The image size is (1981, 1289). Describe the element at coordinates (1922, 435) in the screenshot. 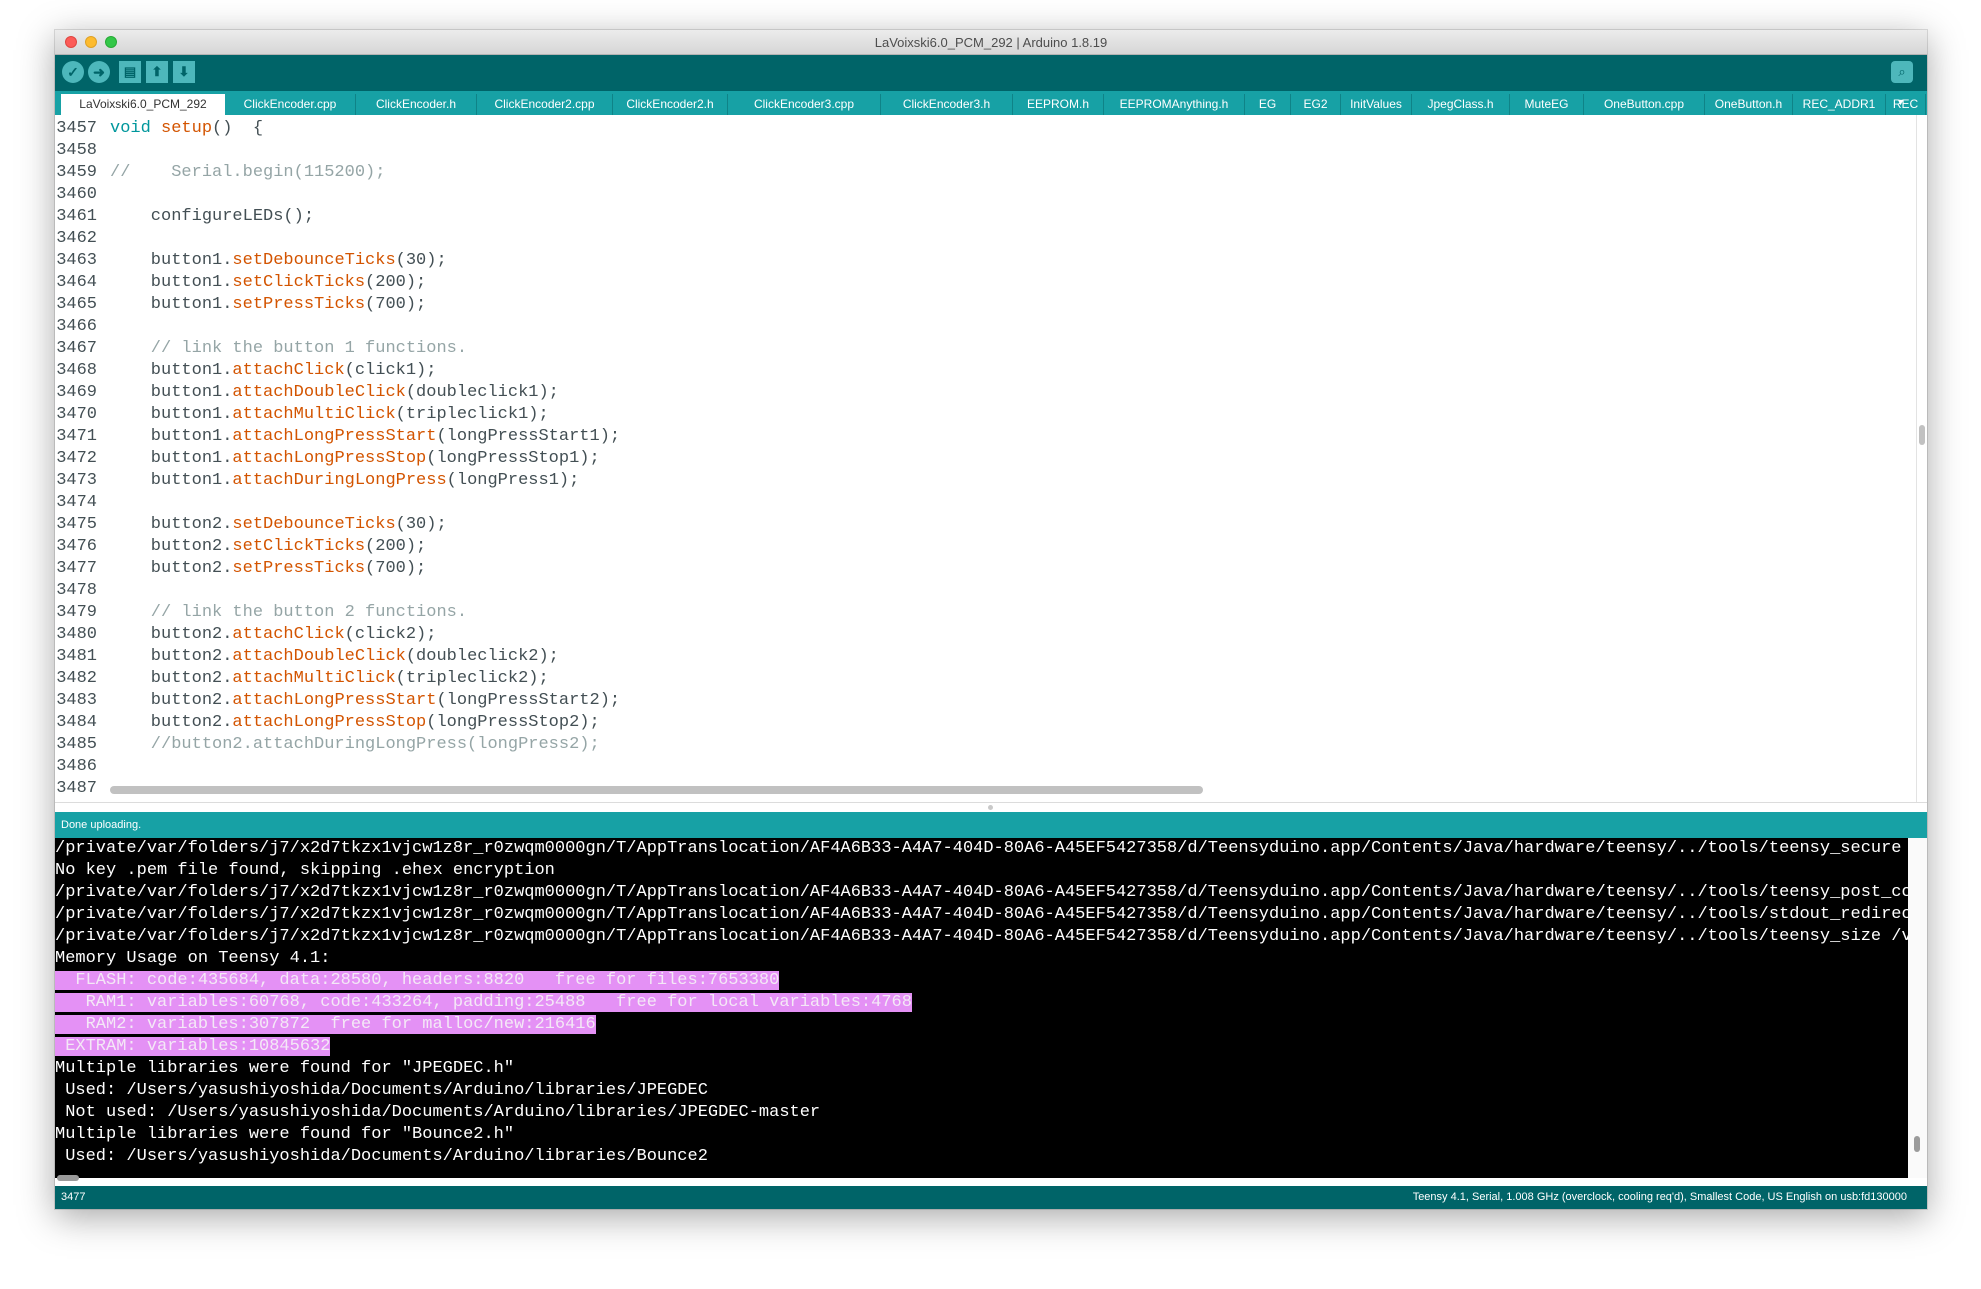

I see `editor-scroll-thumb` at that location.